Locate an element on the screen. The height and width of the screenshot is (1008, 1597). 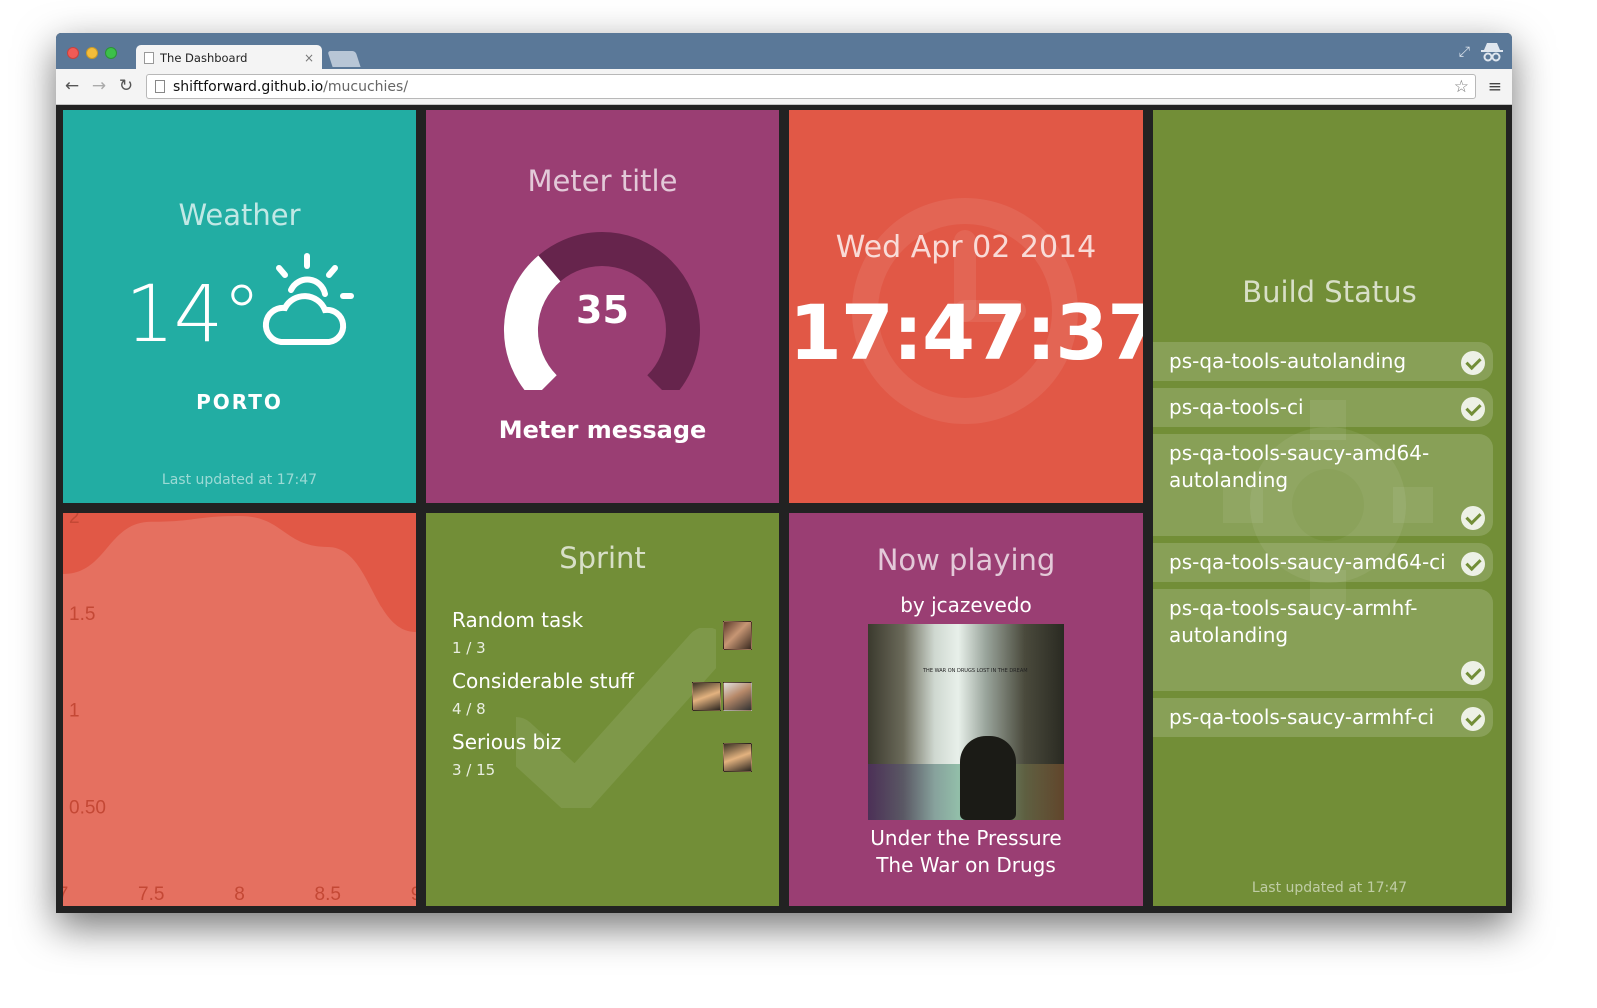
now-playing-title: Now playing is located at coordinates (966, 560).